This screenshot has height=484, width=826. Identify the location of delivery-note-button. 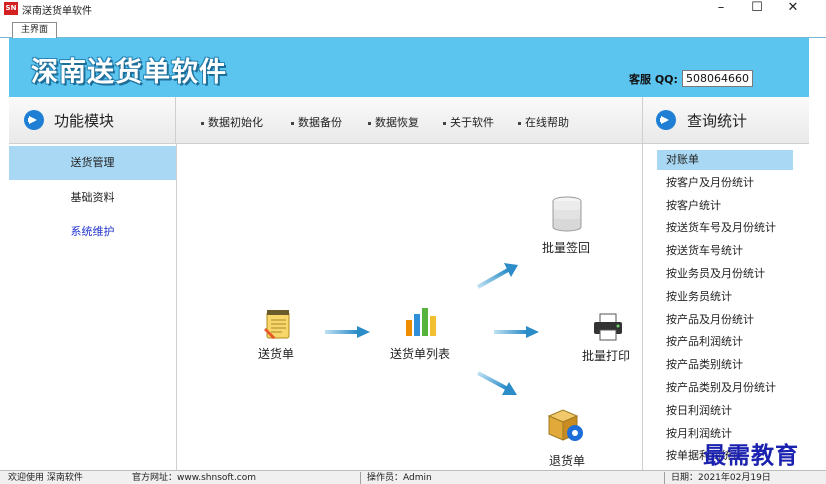
(278, 325).